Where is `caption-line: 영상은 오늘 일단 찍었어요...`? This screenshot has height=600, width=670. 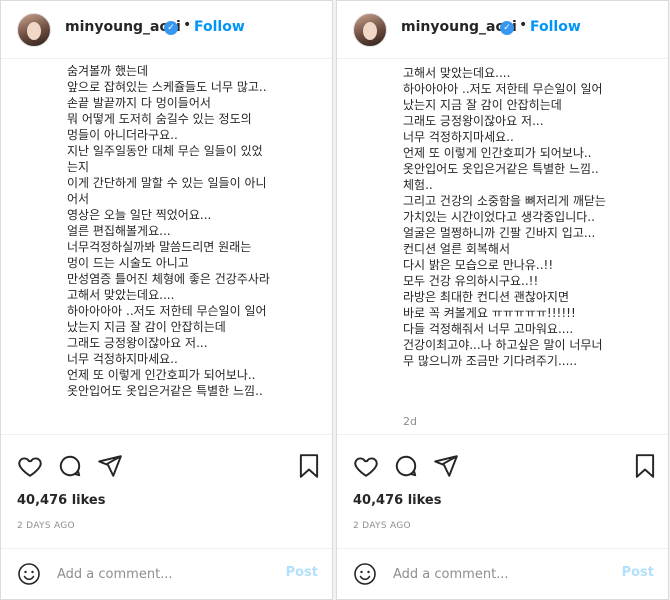
caption-line: 영상은 오늘 일단 찍었어요... is located at coordinates (139, 215).